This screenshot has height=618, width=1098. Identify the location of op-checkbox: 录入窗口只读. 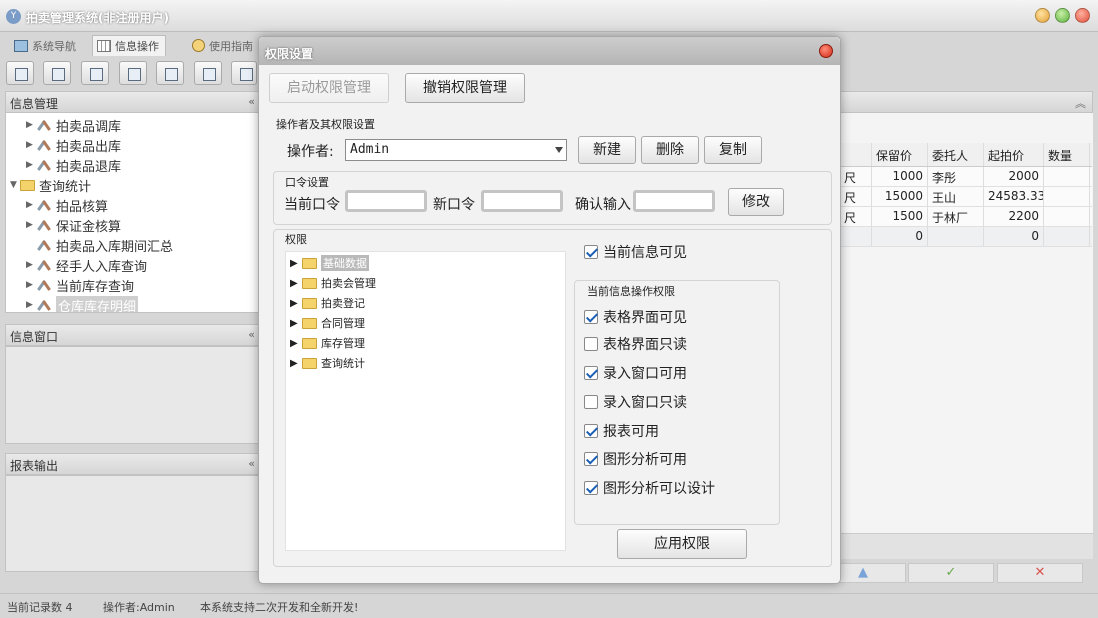
(635, 402).